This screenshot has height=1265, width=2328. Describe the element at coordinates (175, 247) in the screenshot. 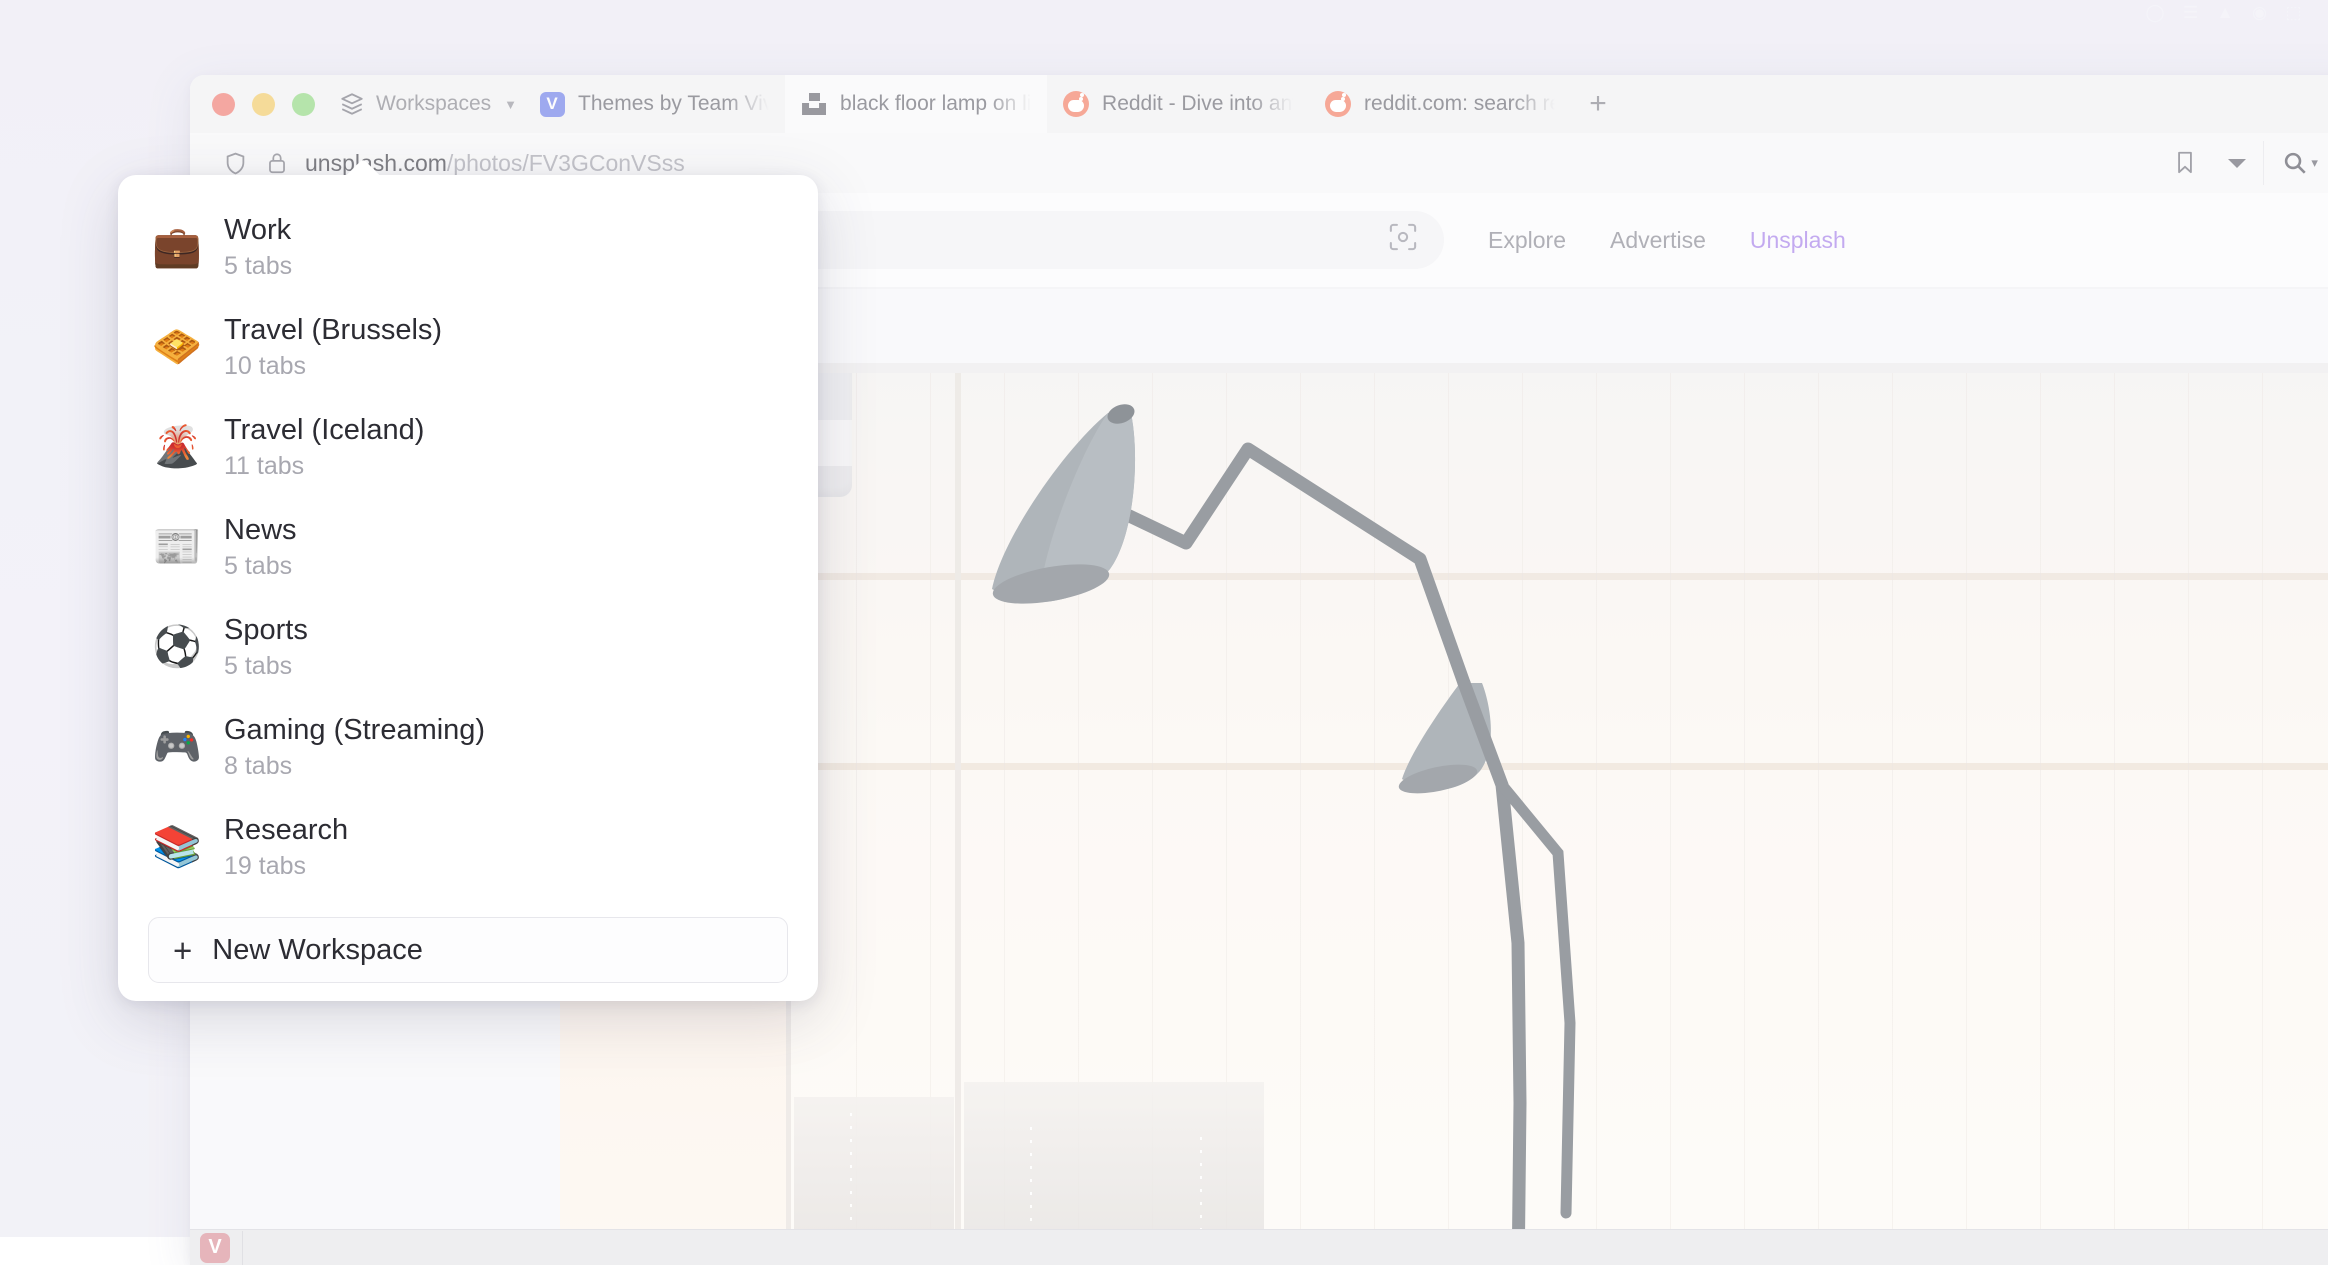

I see `briefcase-emoji: 💼` at that location.